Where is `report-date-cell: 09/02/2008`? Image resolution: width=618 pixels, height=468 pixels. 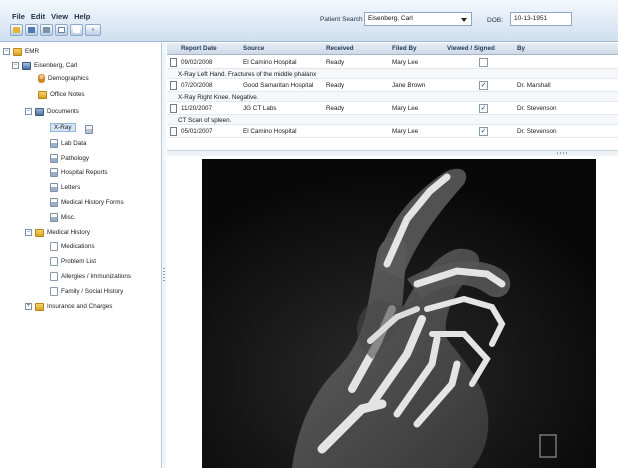 report-date-cell: 09/02/2008 is located at coordinates (197, 62).